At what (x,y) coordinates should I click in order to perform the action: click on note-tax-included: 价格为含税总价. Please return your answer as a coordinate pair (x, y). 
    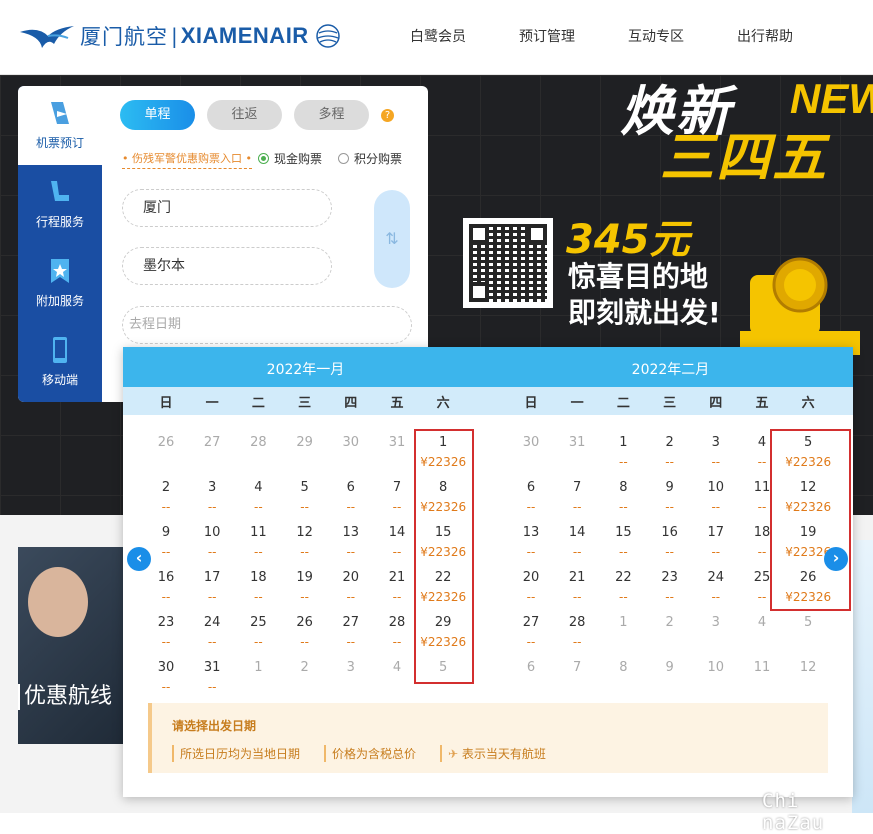
    Looking at the image, I should click on (370, 753).